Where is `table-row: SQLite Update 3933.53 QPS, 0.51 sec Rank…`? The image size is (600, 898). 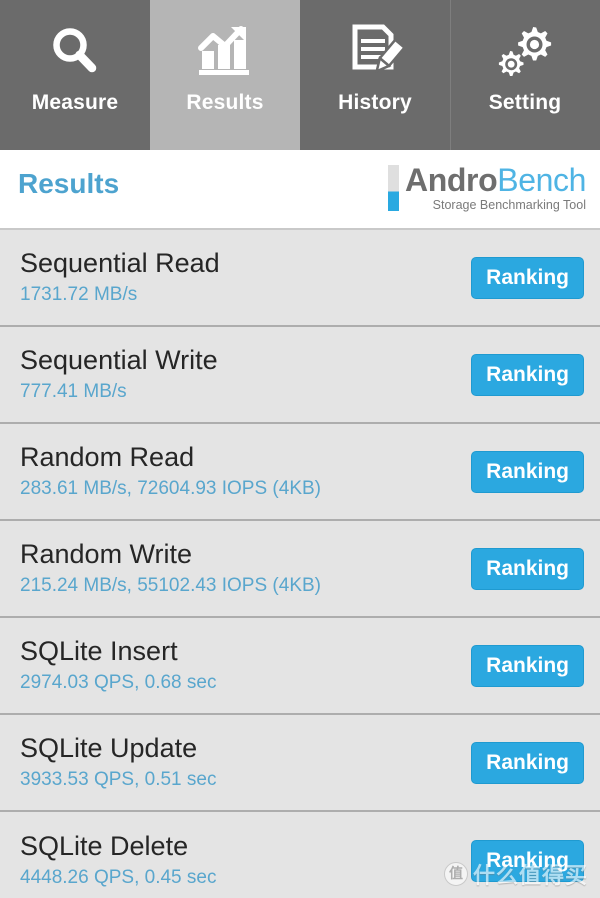 table-row: SQLite Update 3933.53 QPS, 0.51 sec Rank… is located at coordinates (300, 763).